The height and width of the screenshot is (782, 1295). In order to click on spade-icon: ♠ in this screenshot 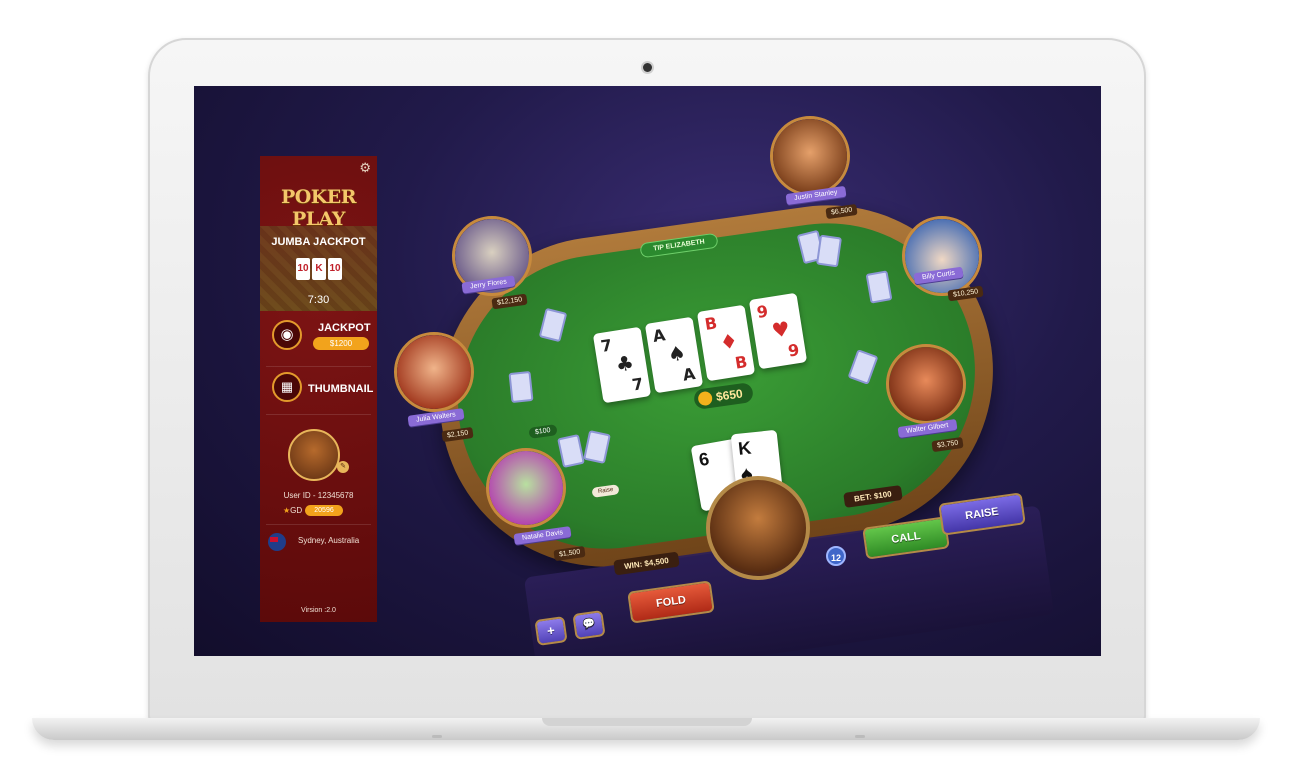, I will do `click(677, 353)`.